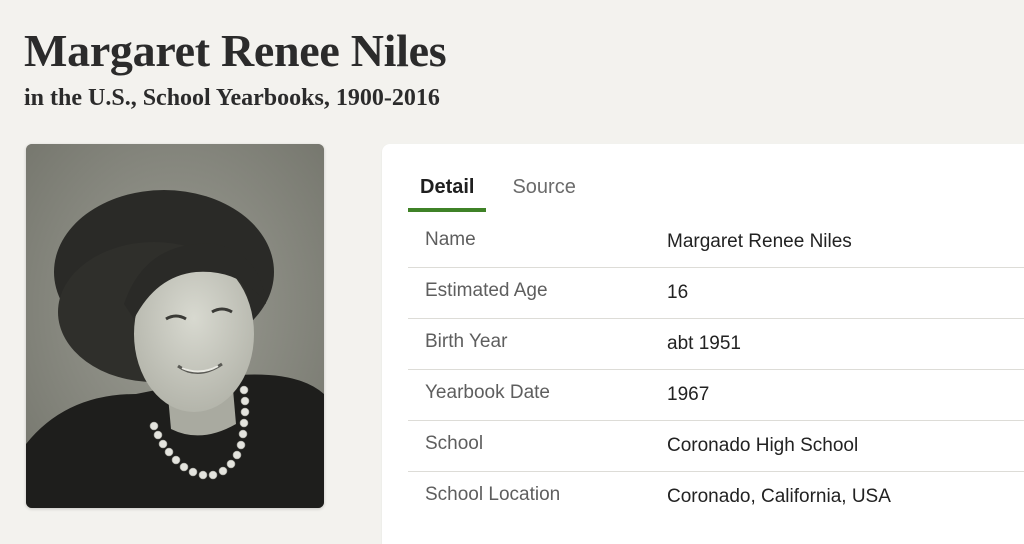 The image size is (1024, 544). I want to click on detail-value: Coronado High School, so click(763, 445).